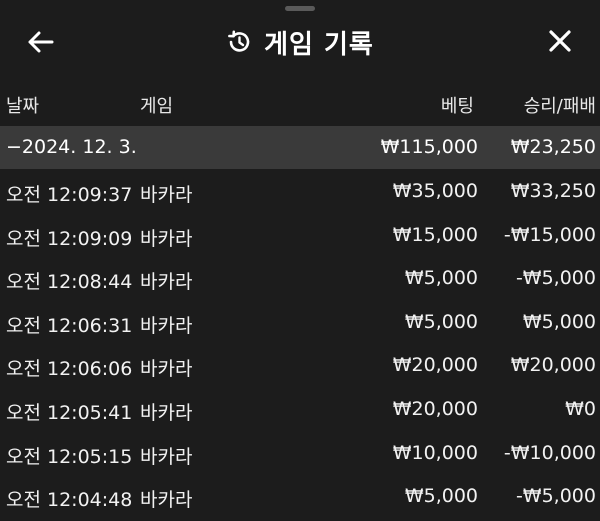 Image resolution: width=600 pixels, height=521 pixels. I want to click on row-time: 오전 12:09:37, so click(69, 195).